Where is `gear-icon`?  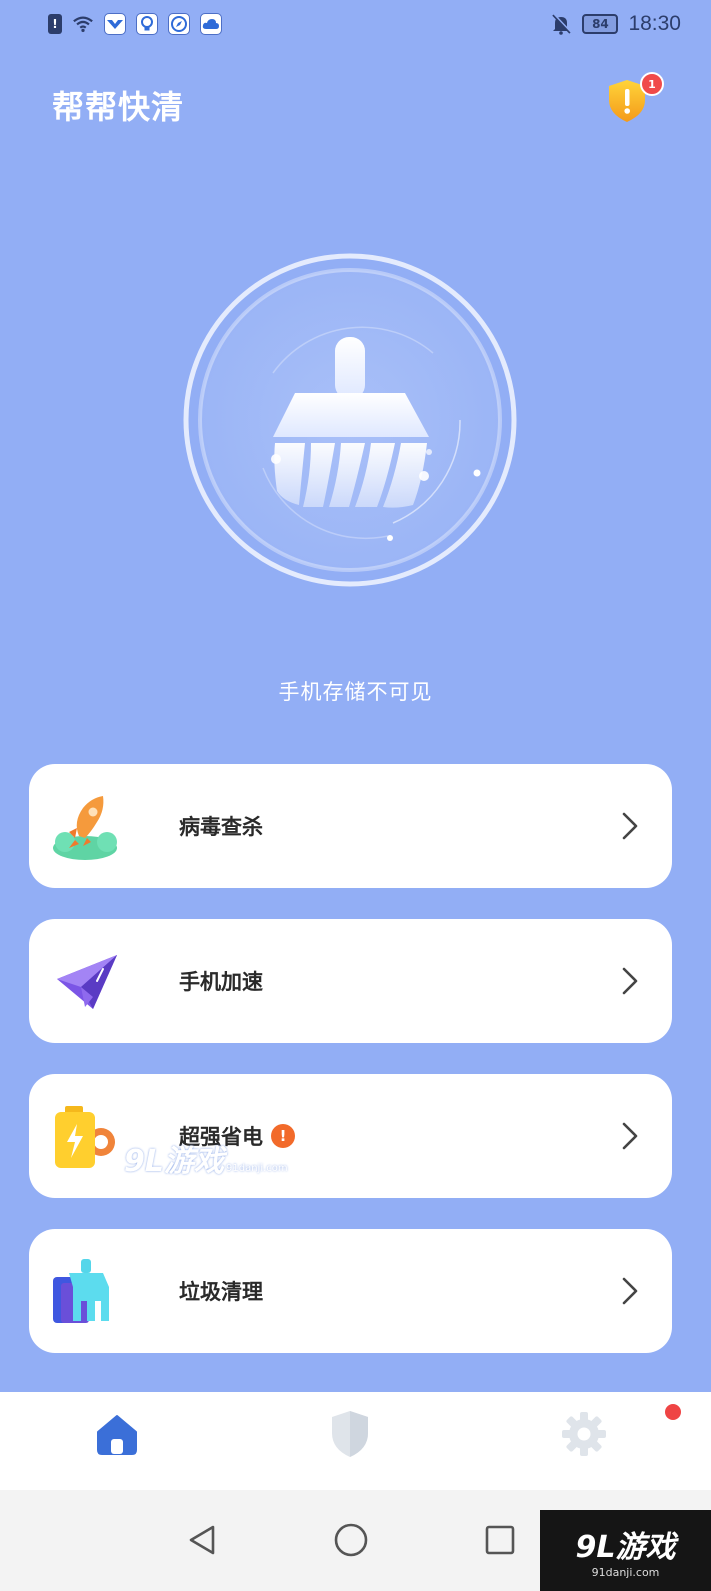
gear-icon is located at coordinates (584, 1434).